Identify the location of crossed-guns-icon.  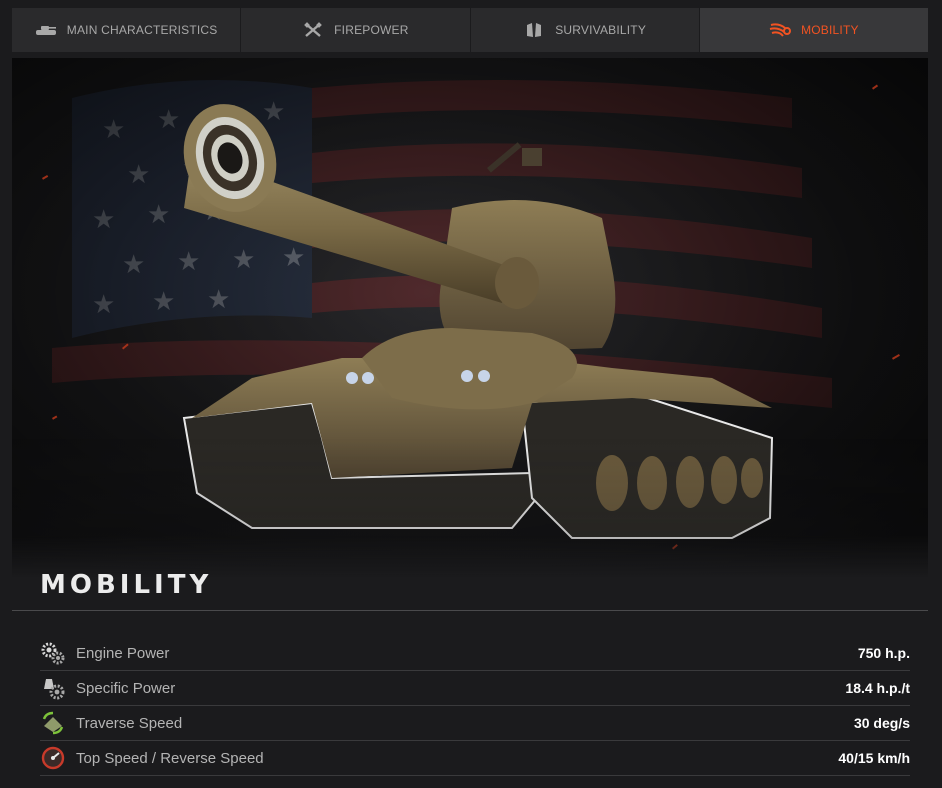
(313, 30).